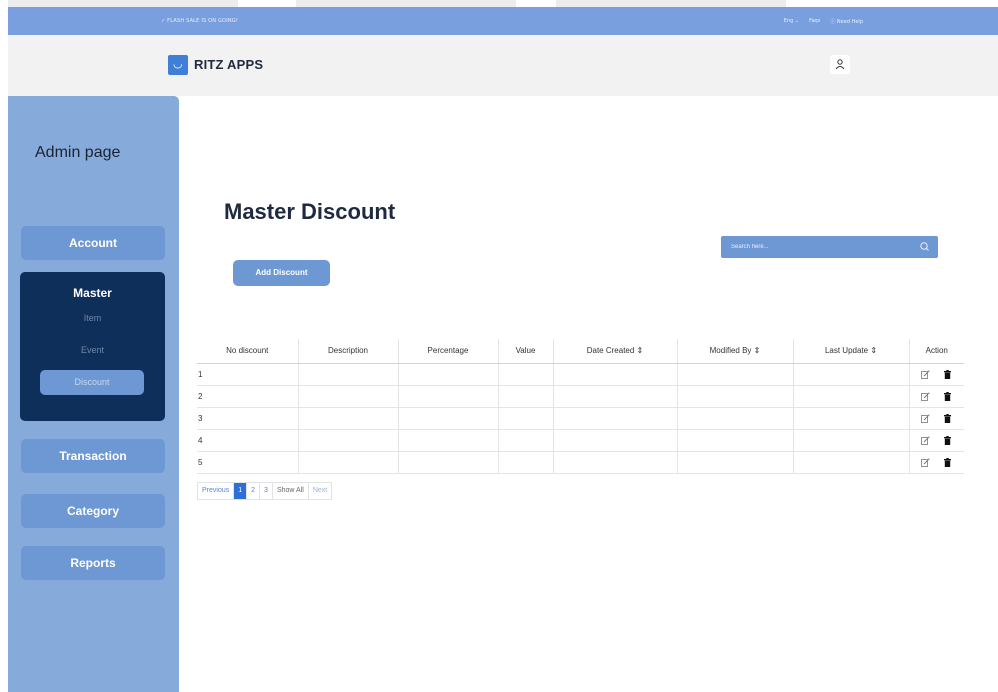 This screenshot has height=692, width=998. What do you see at coordinates (178, 65) in the screenshot?
I see `shopping-bag-icon: ◡` at bounding box center [178, 65].